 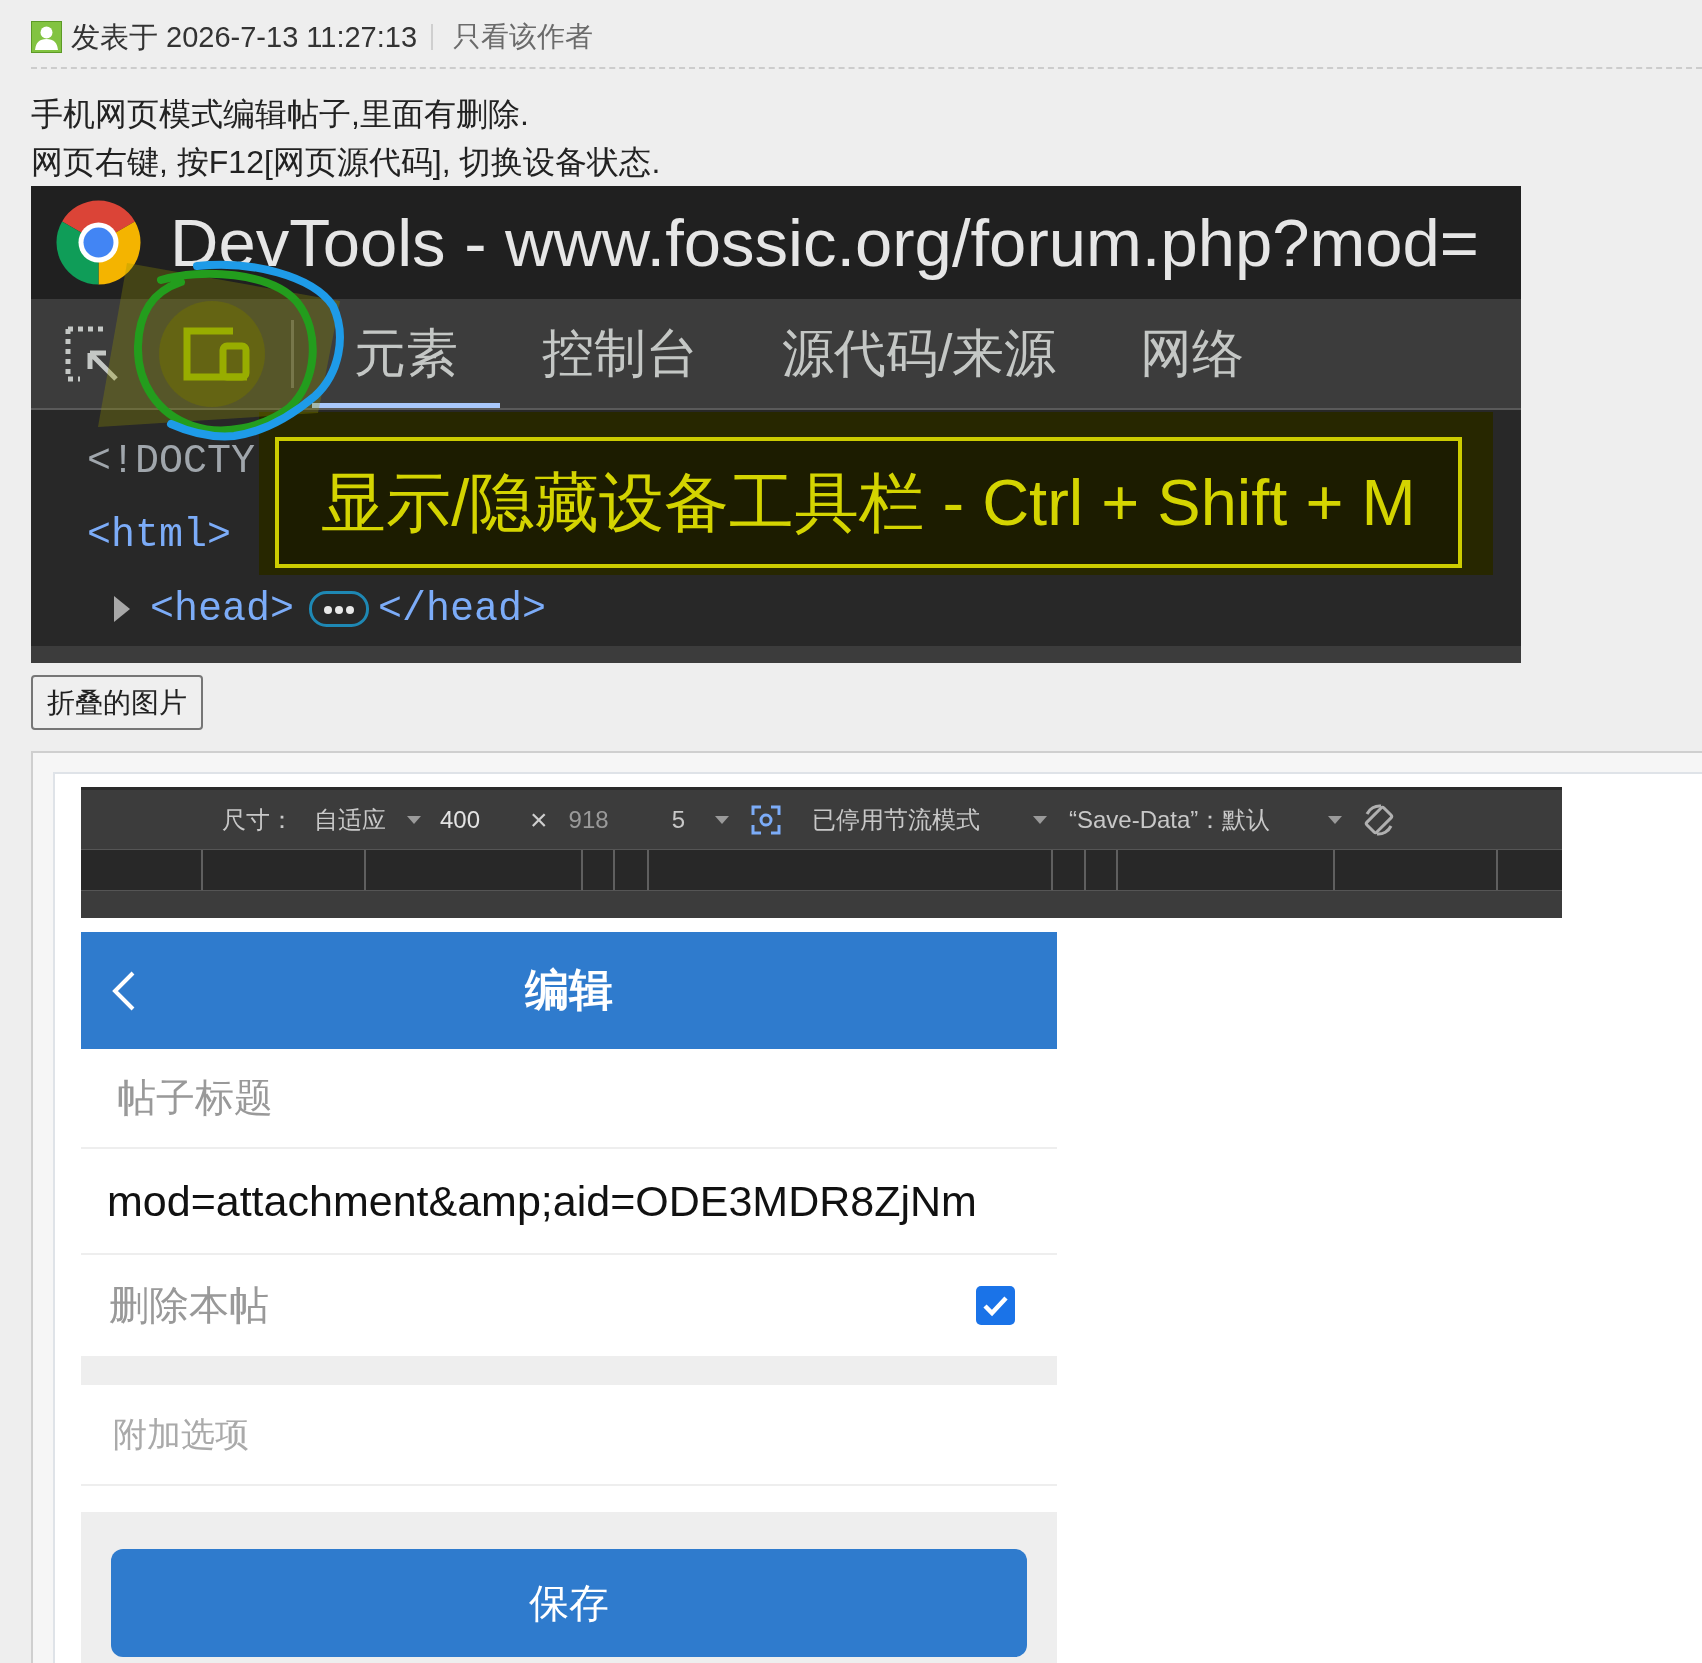 What do you see at coordinates (98, 242) in the screenshot?
I see `browser-logo-icon` at bounding box center [98, 242].